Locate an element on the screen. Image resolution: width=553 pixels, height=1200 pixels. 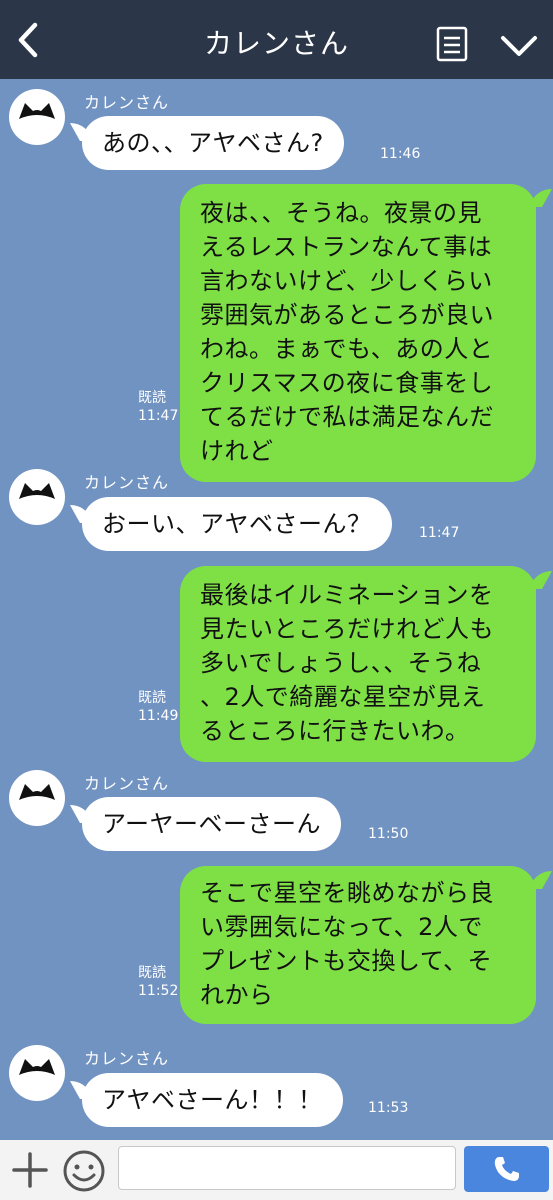
menu-button is located at coordinates (452, 44).